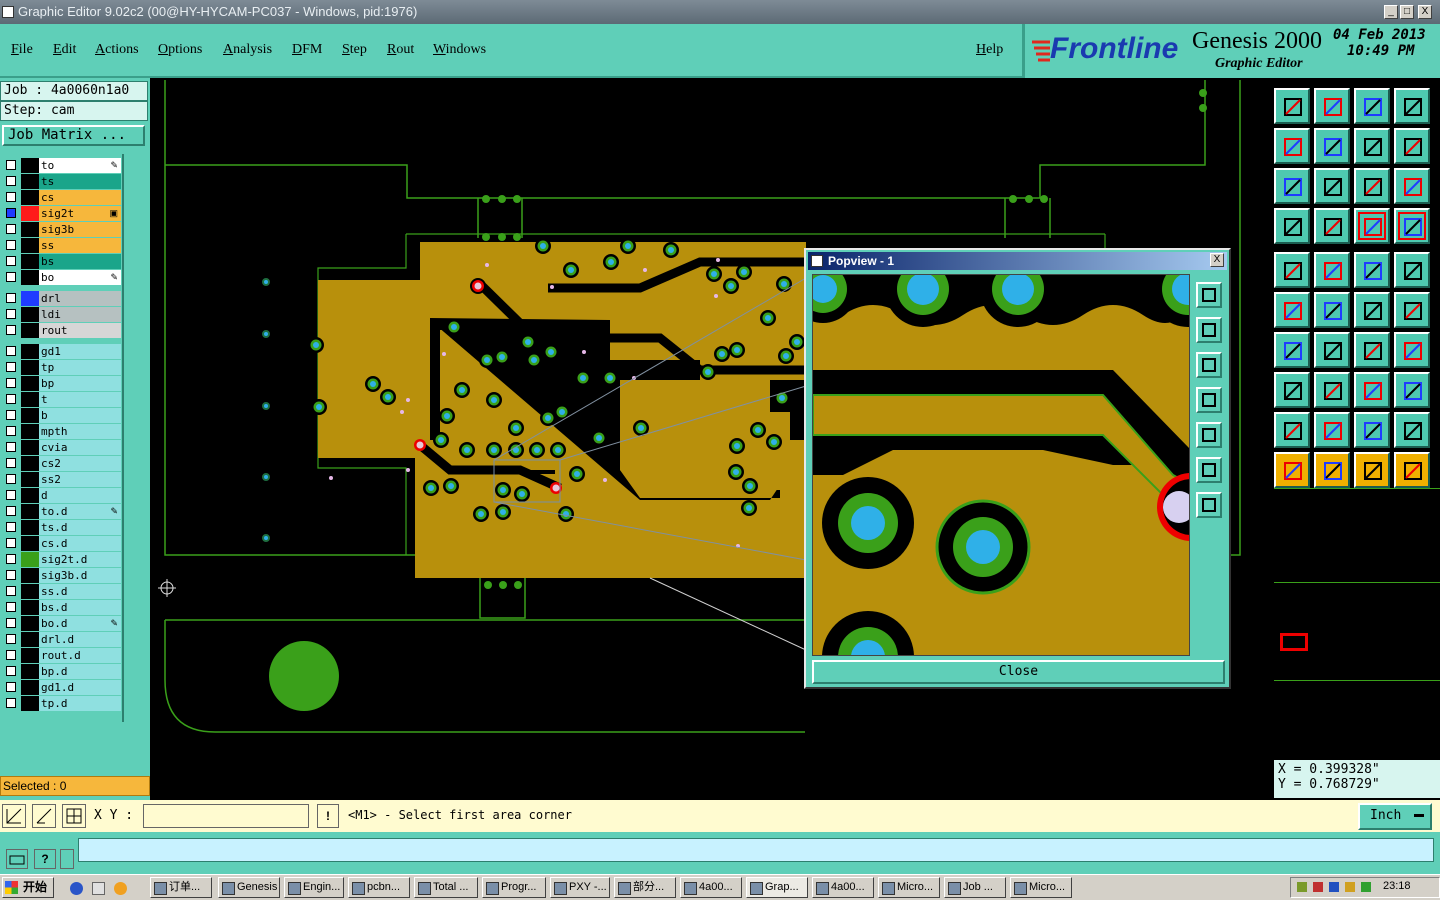  I want to click on layer-name: bo, so click(80, 277).